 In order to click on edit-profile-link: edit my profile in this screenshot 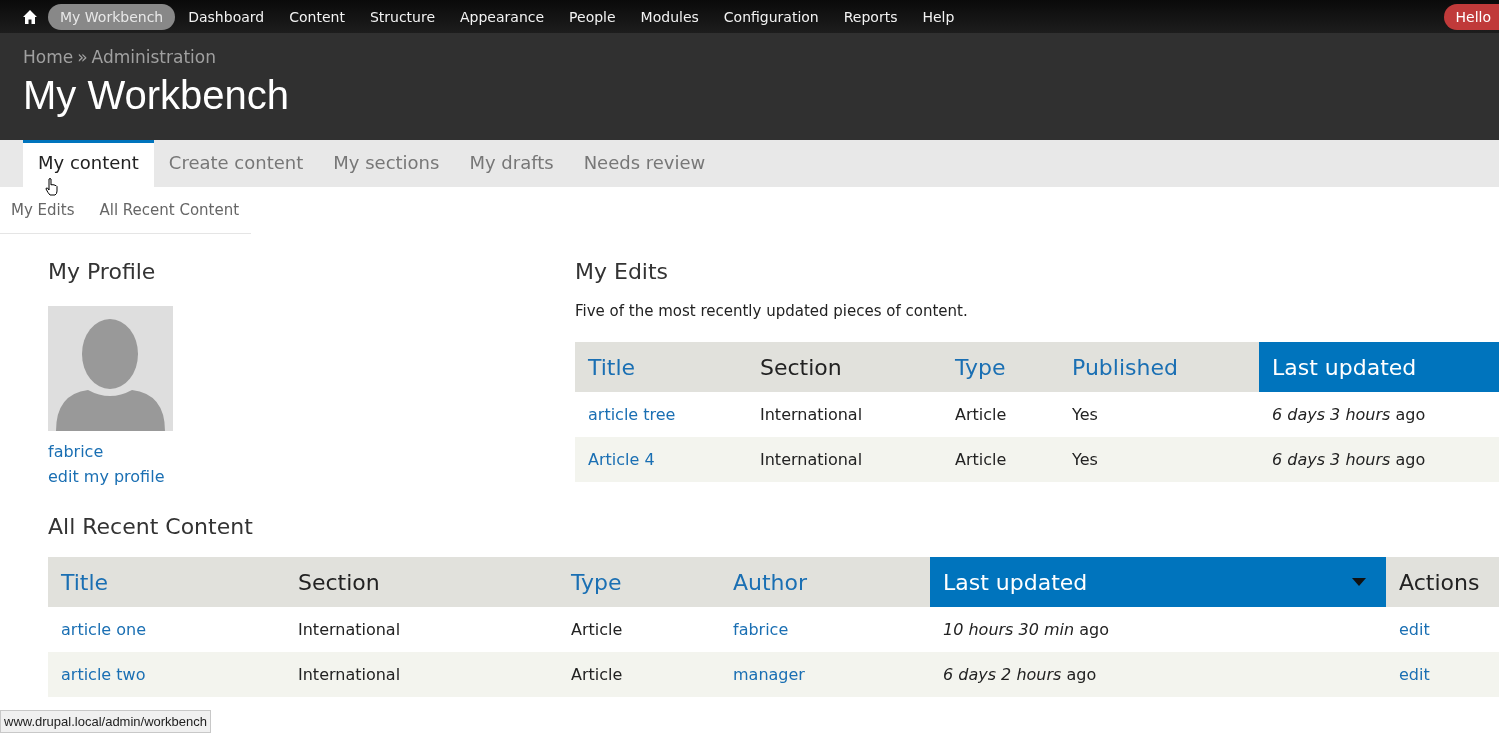, I will do `click(106, 476)`.